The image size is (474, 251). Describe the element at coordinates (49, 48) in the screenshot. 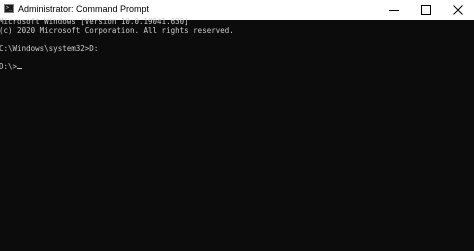

I see `console-line: C:\Windows\system32>D:` at that location.